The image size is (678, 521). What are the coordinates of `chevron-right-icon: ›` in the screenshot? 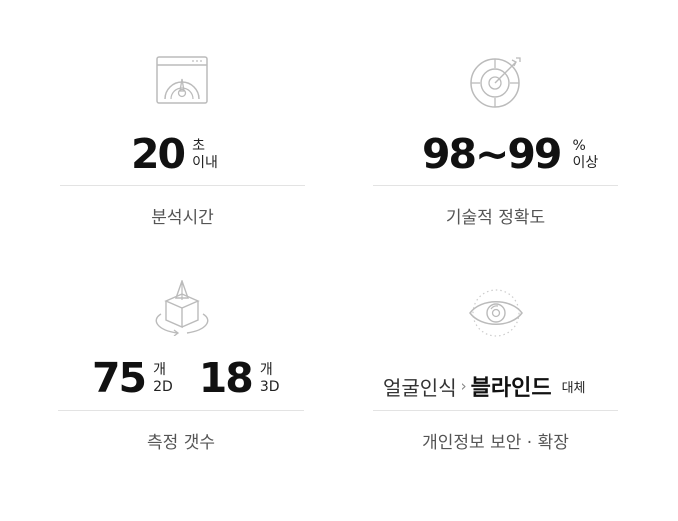 It's located at (463, 386).